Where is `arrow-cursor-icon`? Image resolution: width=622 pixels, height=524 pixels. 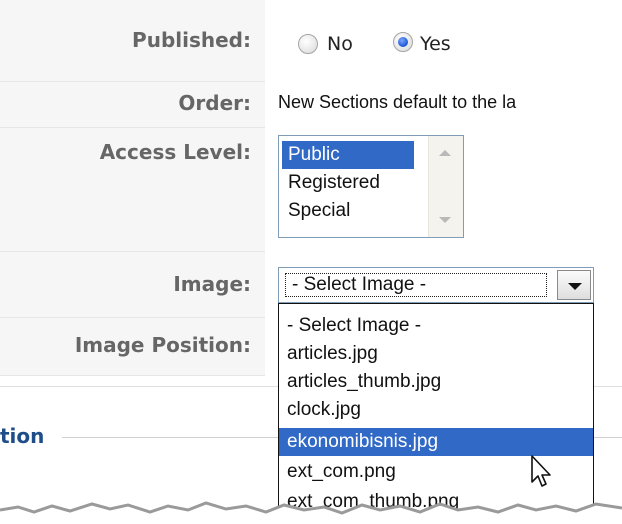
arrow-cursor-icon is located at coordinates (541, 471).